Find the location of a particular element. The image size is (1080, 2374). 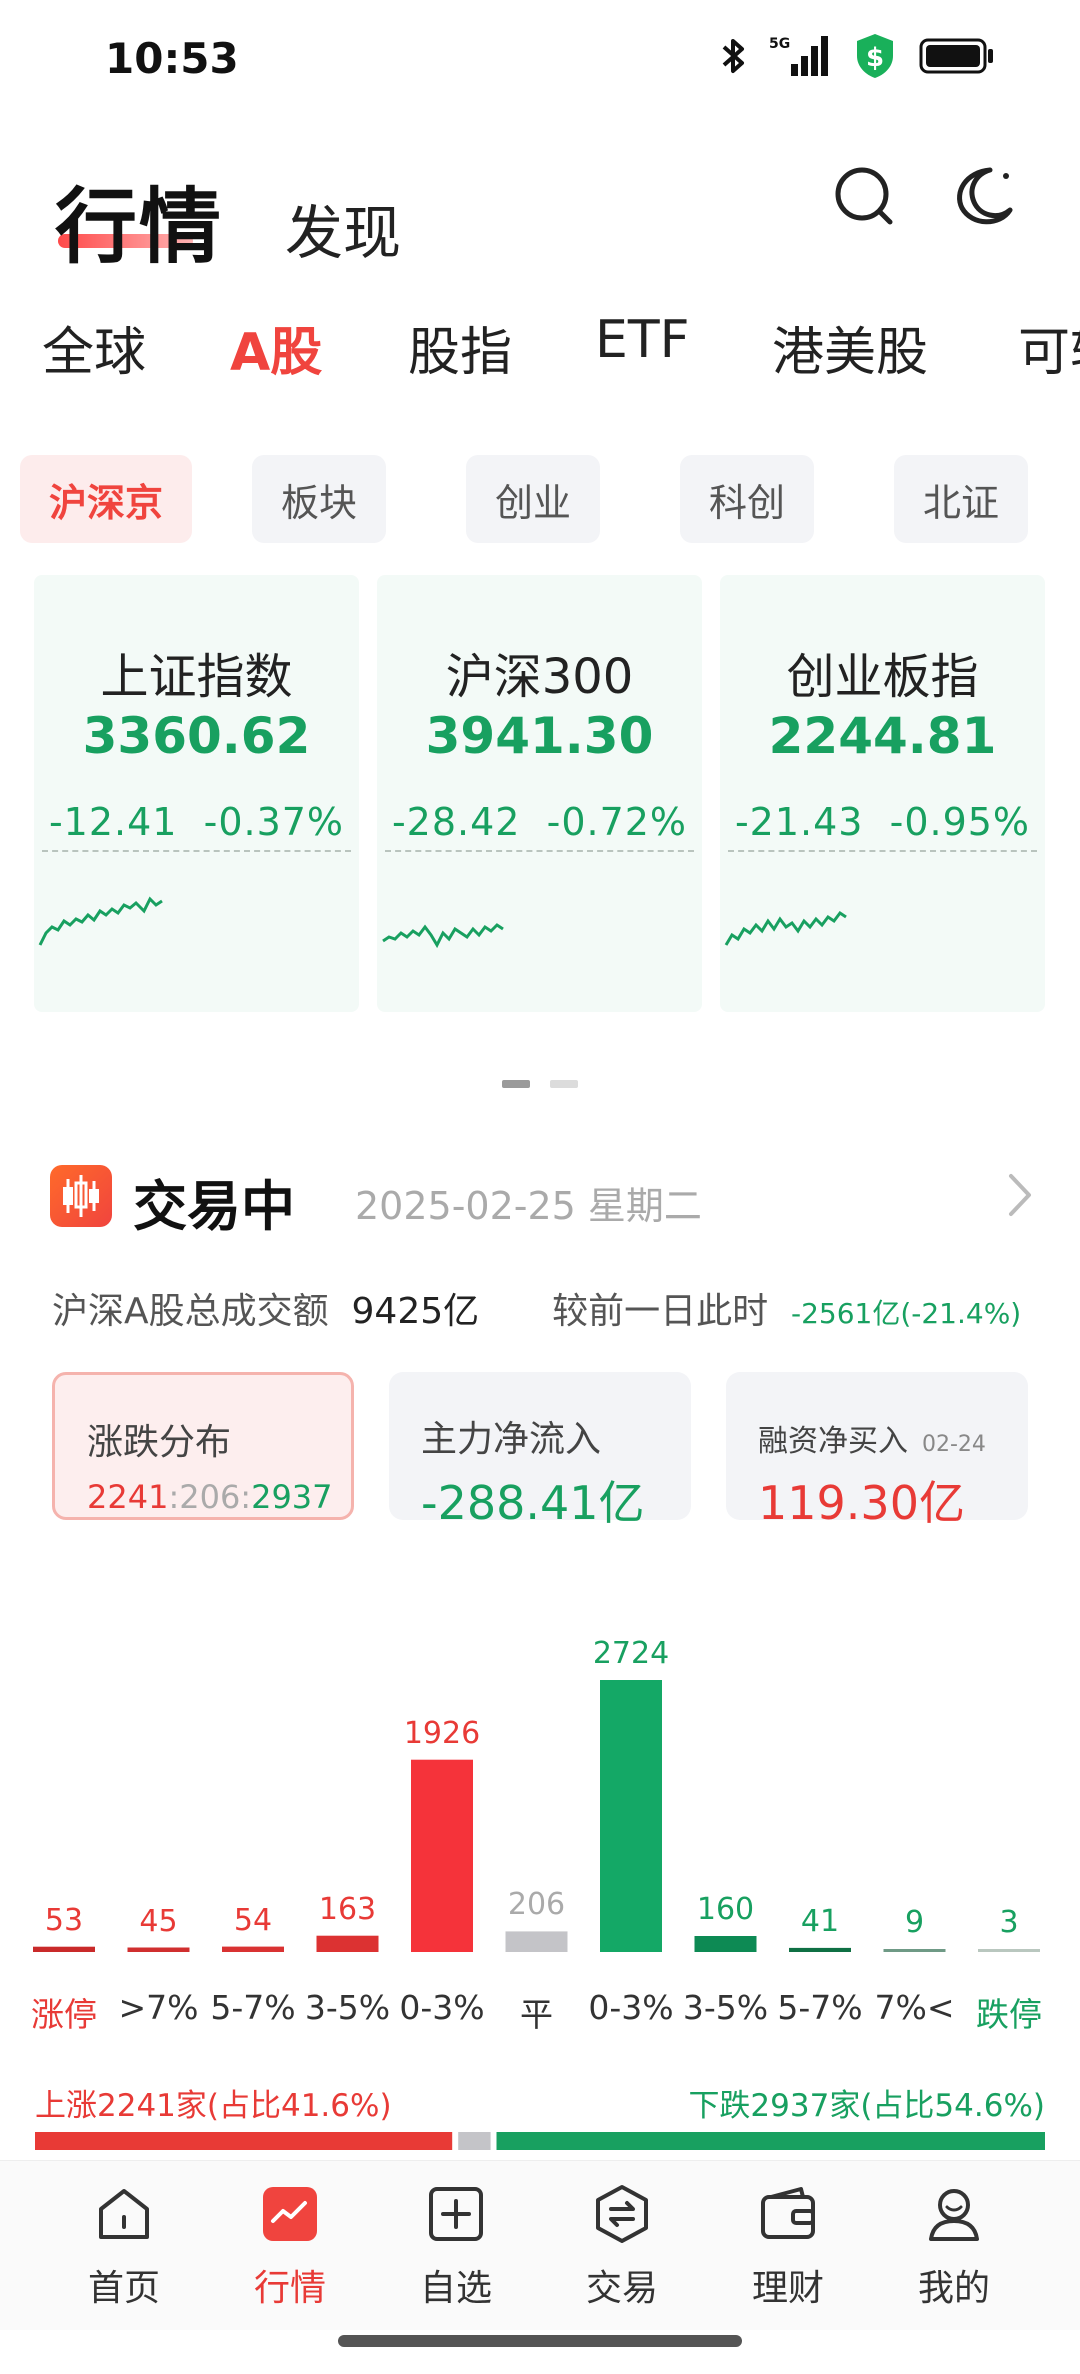

nav-profile: 我的 is located at coordinates (954, 2247).